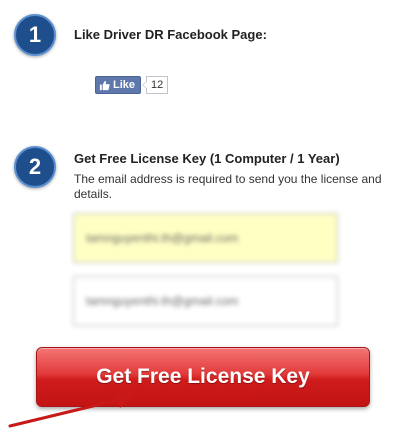 The image size is (404, 440). What do you see at coordinates (72, 409) in the screenshot?
I see `red-arrow-icon` at bounding box center [72, 409].